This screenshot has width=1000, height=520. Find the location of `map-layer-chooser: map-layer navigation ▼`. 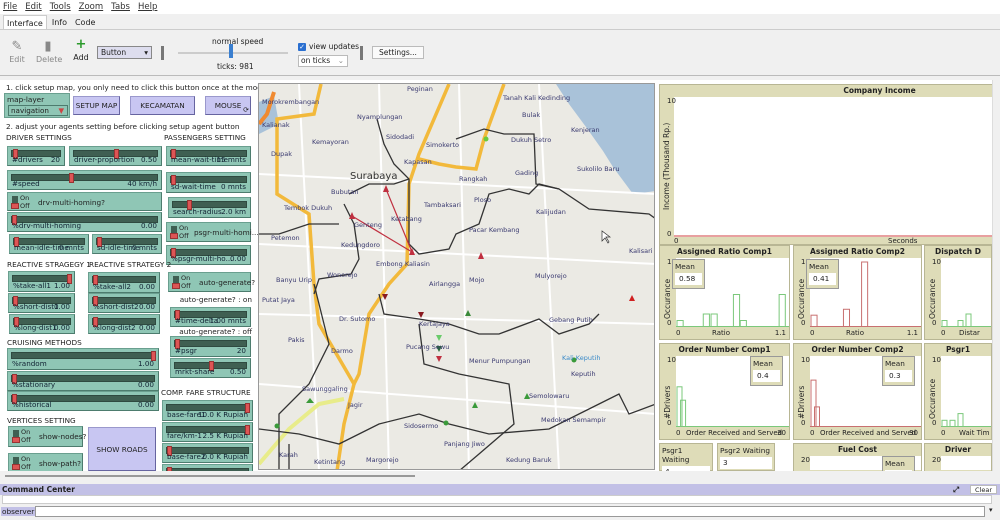

map-layer-chooser: map-layer navigation ▼ is located at coordinates (37, 105).